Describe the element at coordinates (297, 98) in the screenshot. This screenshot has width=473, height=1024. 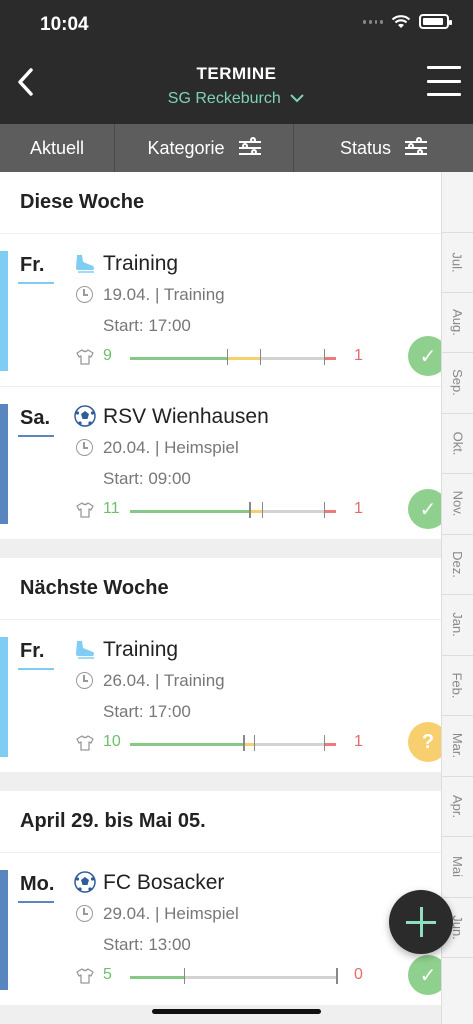
I see `chevron-down-icon` at that location.